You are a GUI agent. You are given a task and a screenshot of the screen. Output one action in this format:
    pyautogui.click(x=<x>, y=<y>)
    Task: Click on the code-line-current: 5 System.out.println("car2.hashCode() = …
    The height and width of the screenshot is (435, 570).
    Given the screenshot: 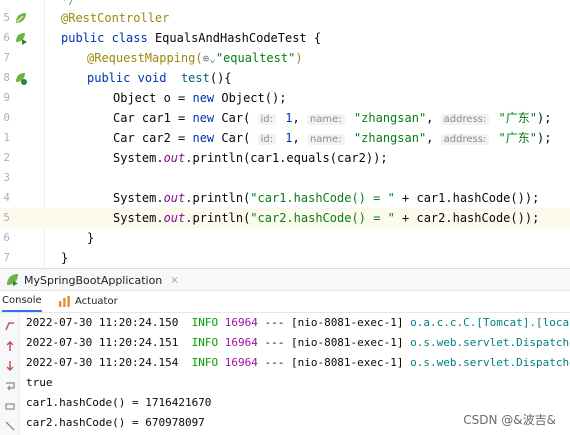 What is the action you would take?
    pyautogui.click(x=285, y=218)
    